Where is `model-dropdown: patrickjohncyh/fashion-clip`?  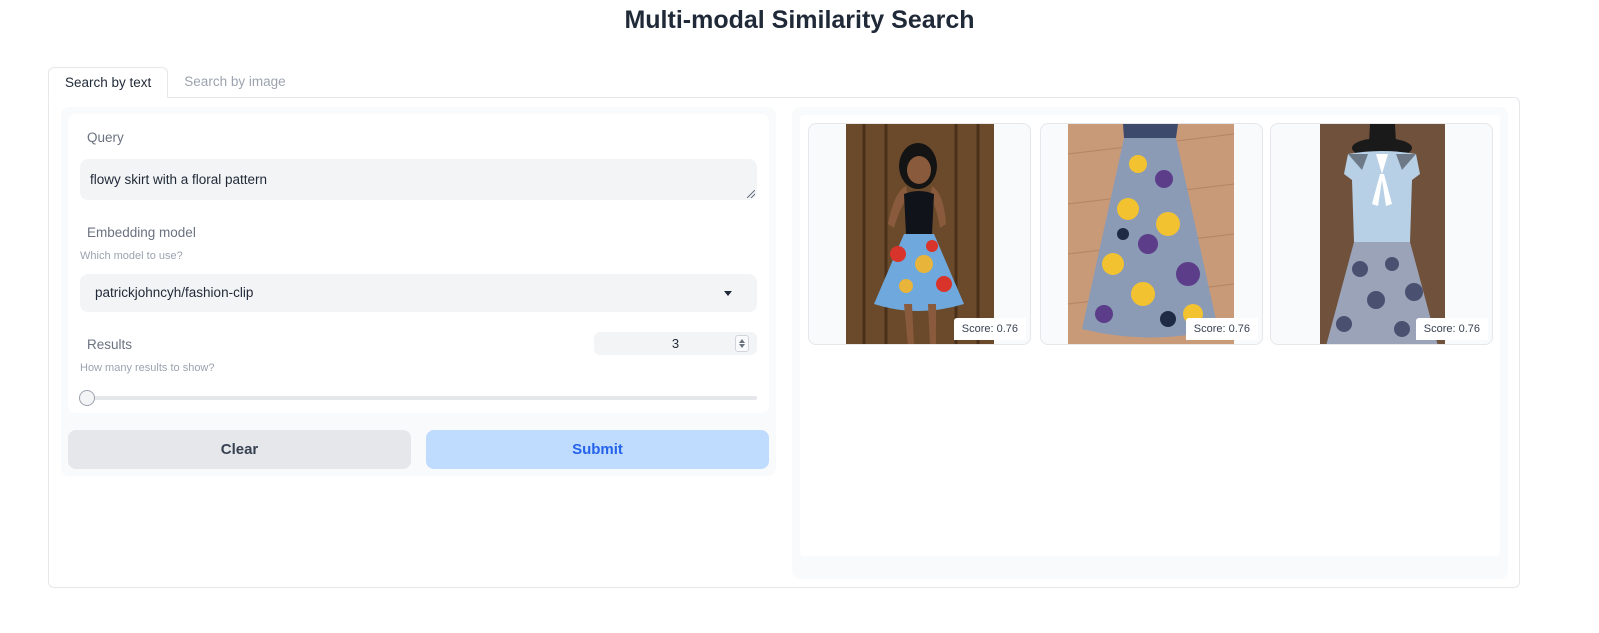 model-dropdown: patrickjohncyh/fashion-clip is located at coordinates (418, 293).